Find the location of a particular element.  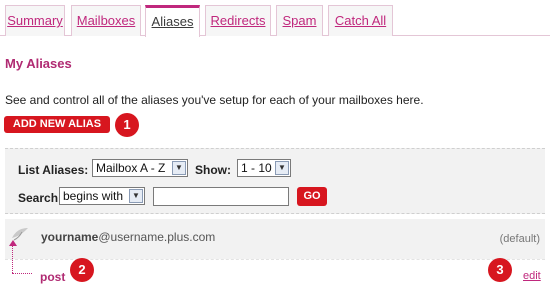

search-label: Search: is located at coordinates (40, 198).